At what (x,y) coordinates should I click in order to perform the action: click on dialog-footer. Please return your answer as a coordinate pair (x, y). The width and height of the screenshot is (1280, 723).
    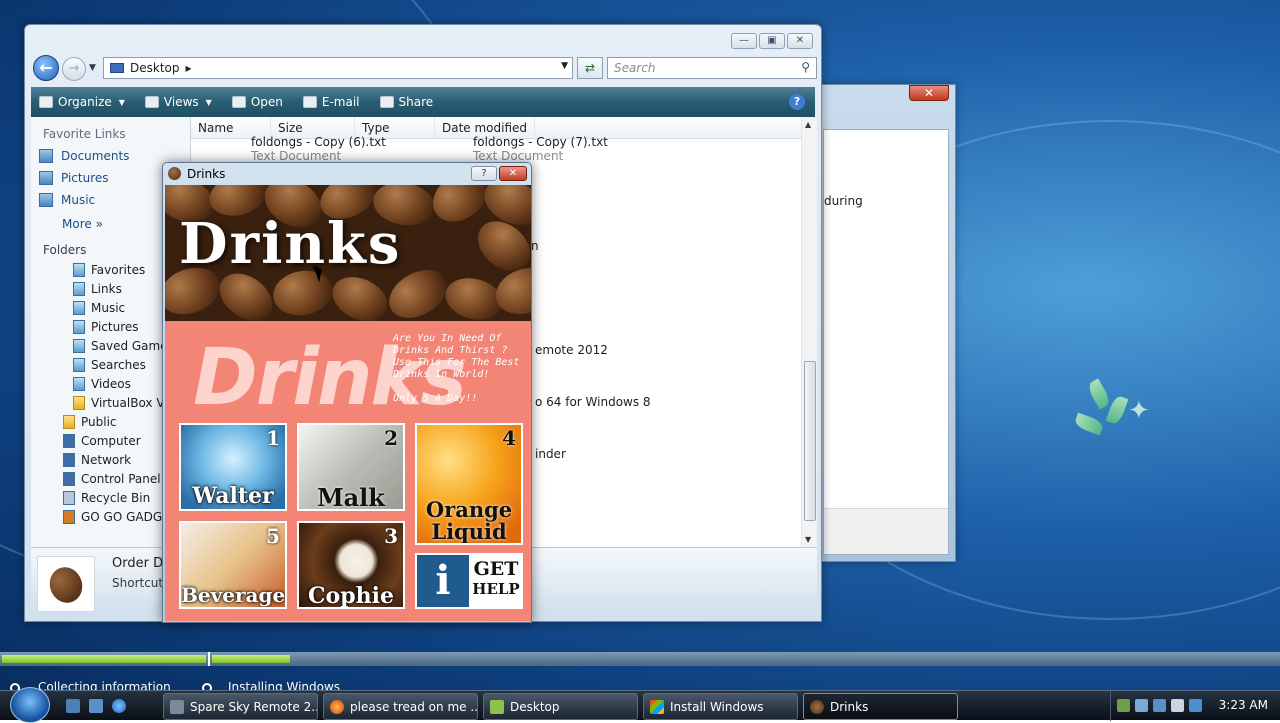
    Looking at the image, I should click on (886, 531).